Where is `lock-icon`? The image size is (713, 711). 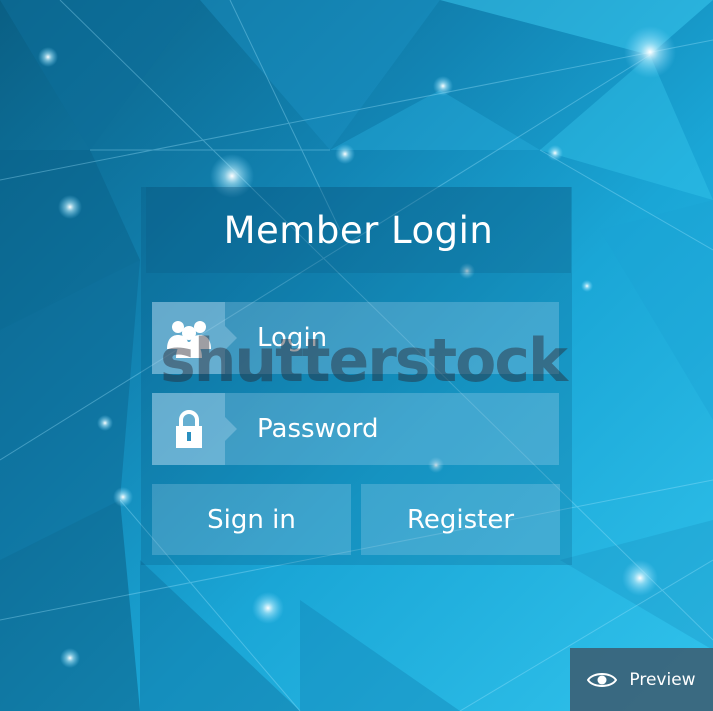 lock-icon is located at coordinates (188, 429).